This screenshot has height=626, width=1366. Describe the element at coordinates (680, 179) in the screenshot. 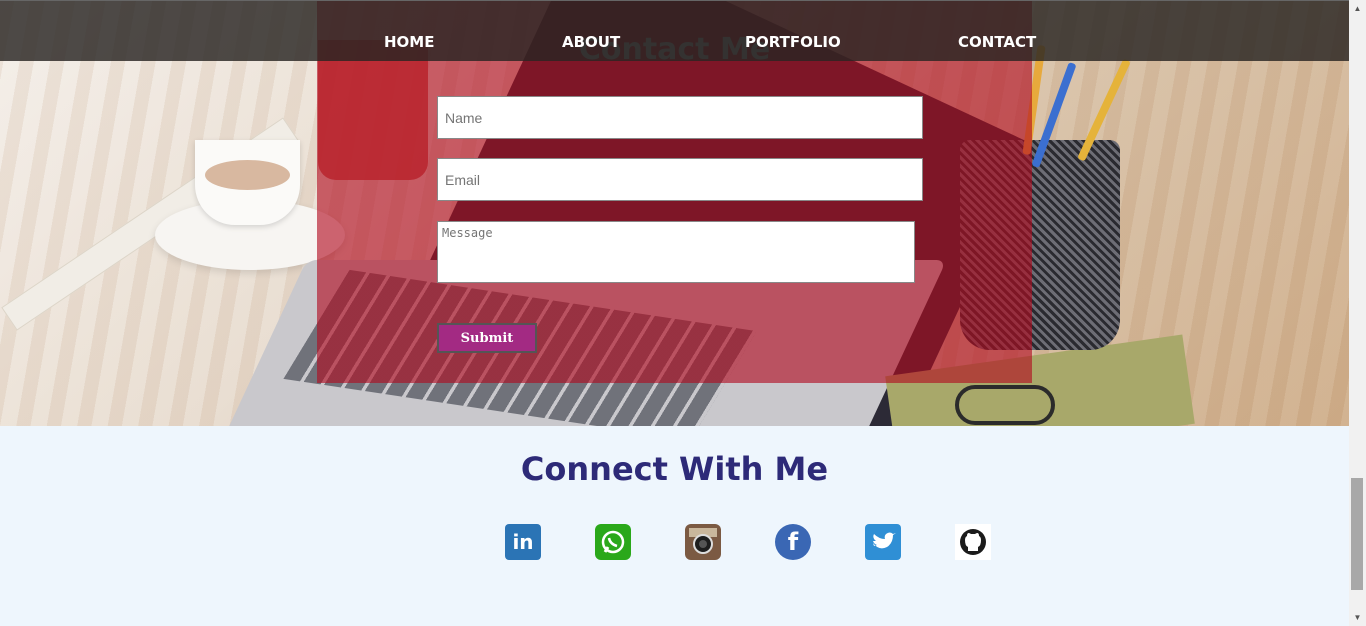

I see `email-field` at that location.